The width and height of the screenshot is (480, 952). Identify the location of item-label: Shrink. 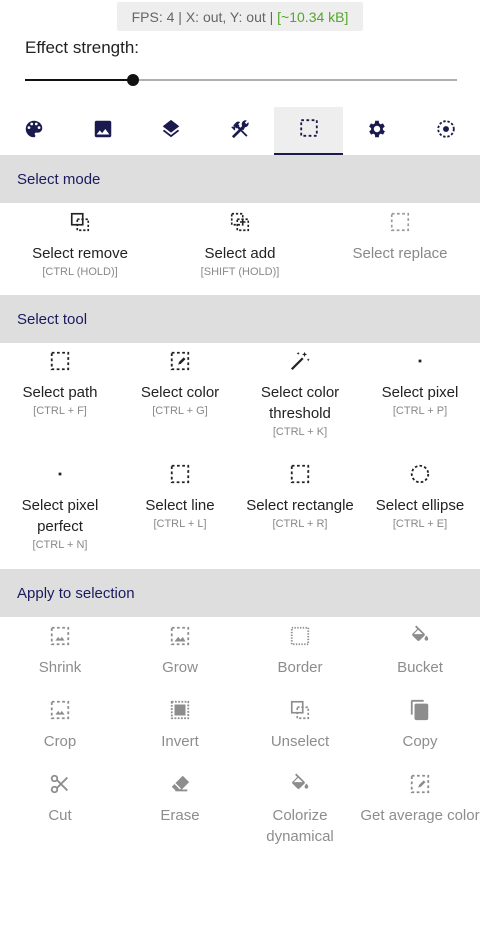
(60, 667).